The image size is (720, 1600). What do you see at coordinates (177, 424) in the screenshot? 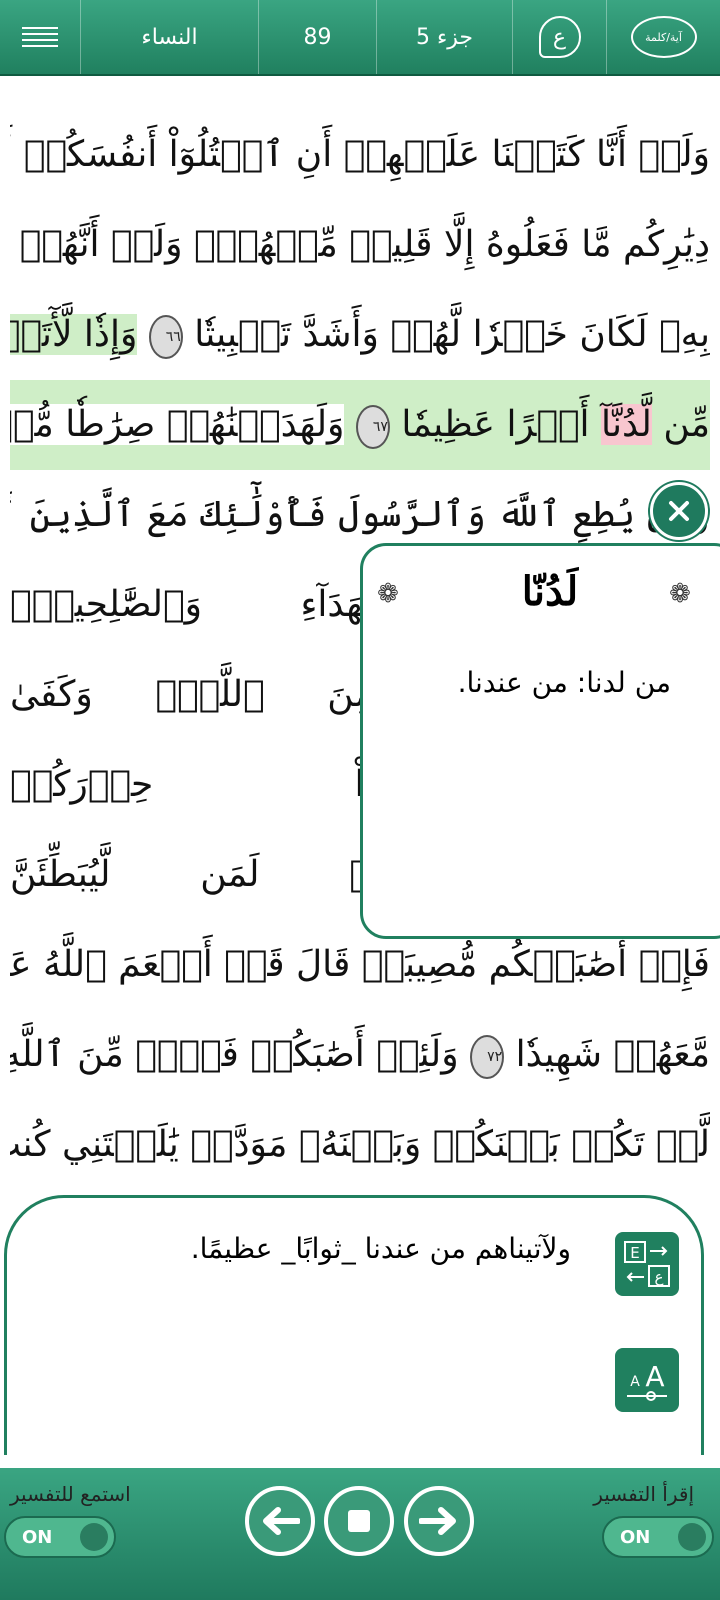
I see `quran-words: وَلَهَدَيۡنَٰهُمۡ صِرَٰطٗا مُّسۡتَقِيمٗا` at bounding box center [177, 424].